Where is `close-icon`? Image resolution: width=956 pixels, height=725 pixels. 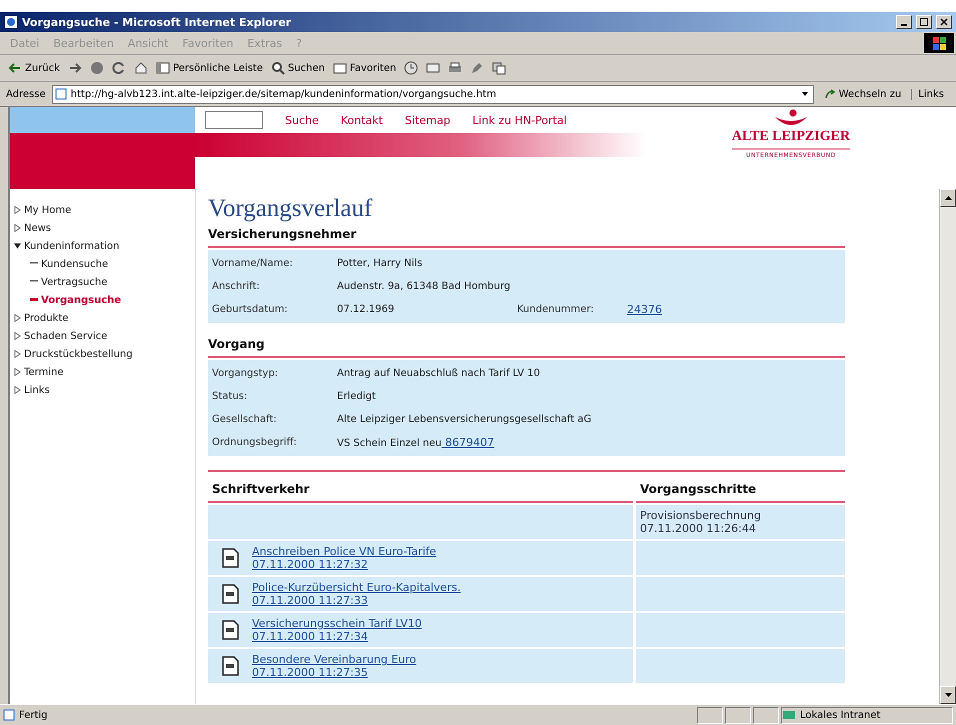
close-icon is located at coordinates (944, 22).